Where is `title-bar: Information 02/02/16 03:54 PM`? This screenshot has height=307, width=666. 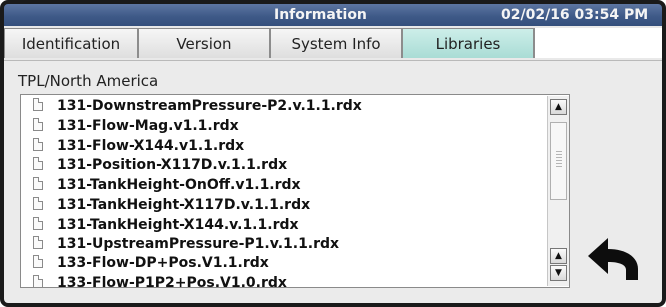 title-bar: Information 02/02/16 03:54 PM is located at coordinates (333, 15).